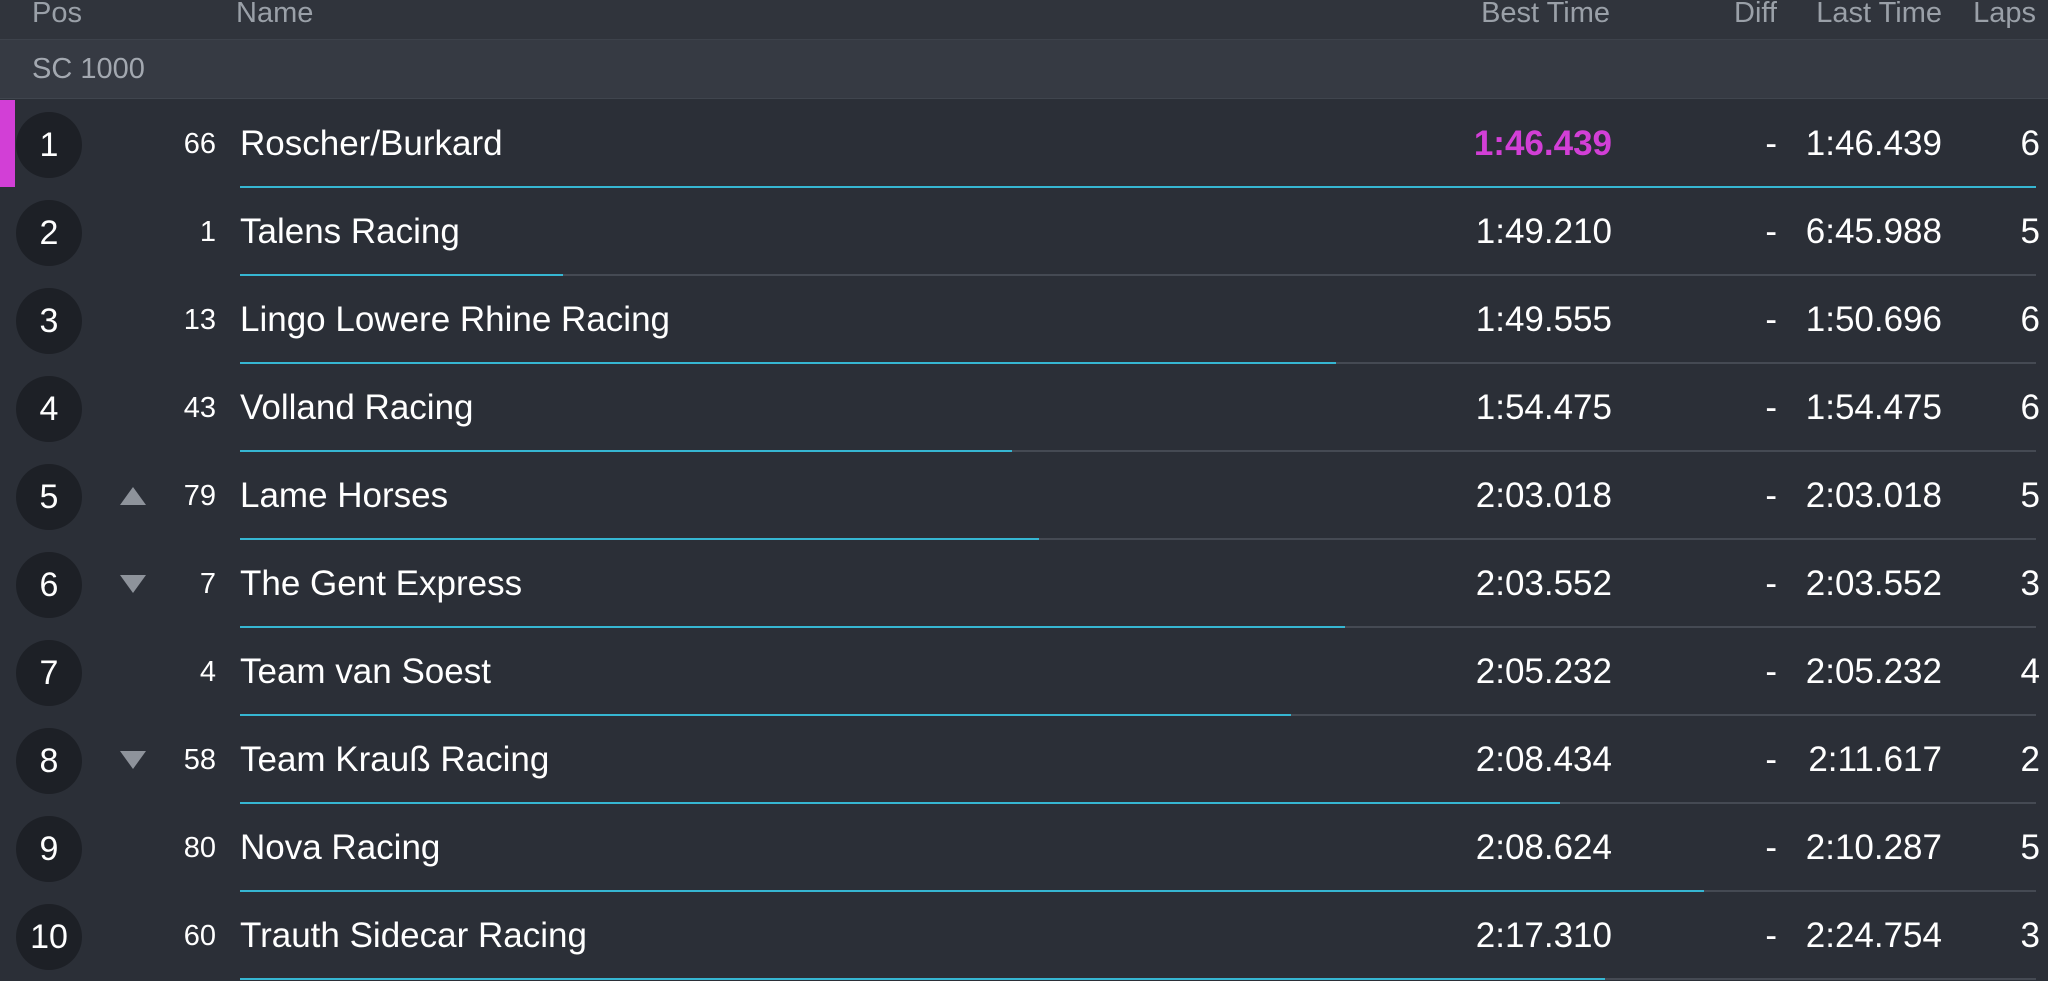 This screenshot has height=981, width=2048. What do you see at coordinates (1873, 231) in the screenshot?
I see `last-time: 6:45.988` at bounding box center [1873, 231].